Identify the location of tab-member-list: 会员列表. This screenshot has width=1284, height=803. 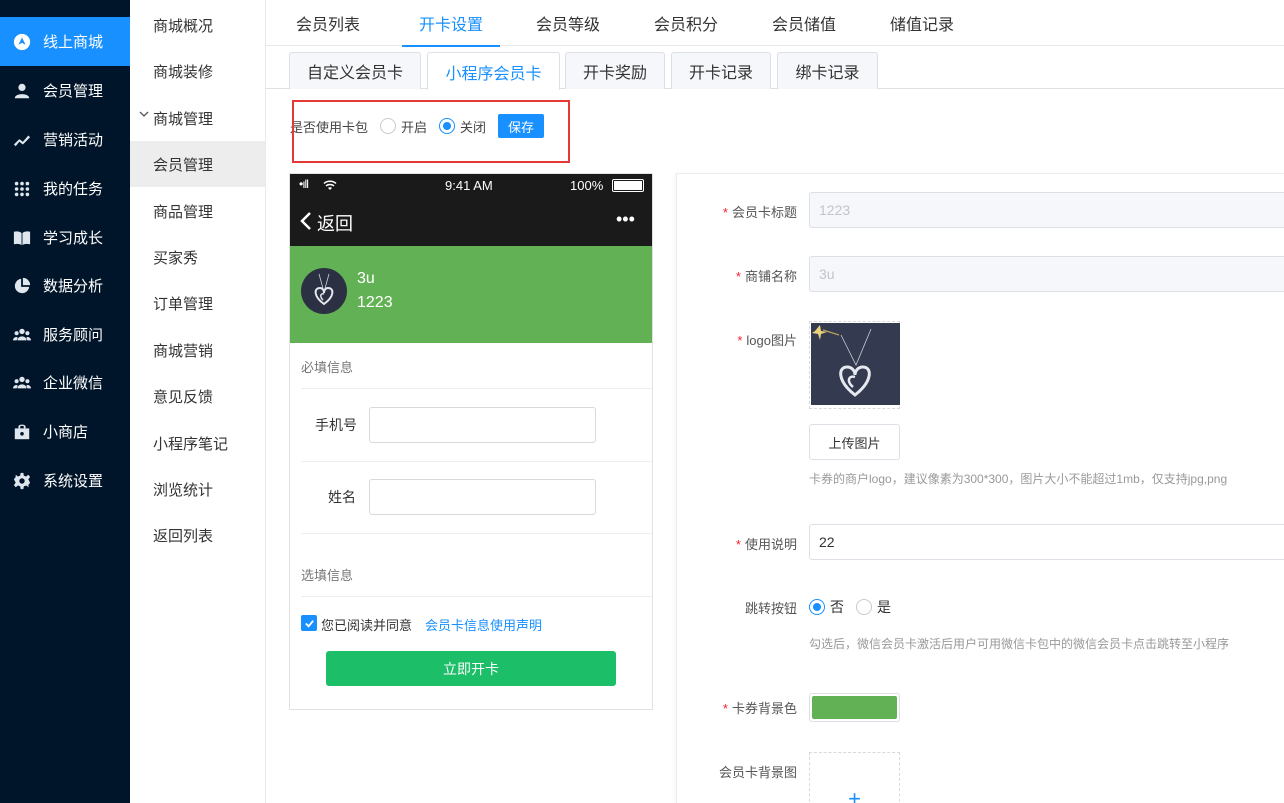
(328, 23).